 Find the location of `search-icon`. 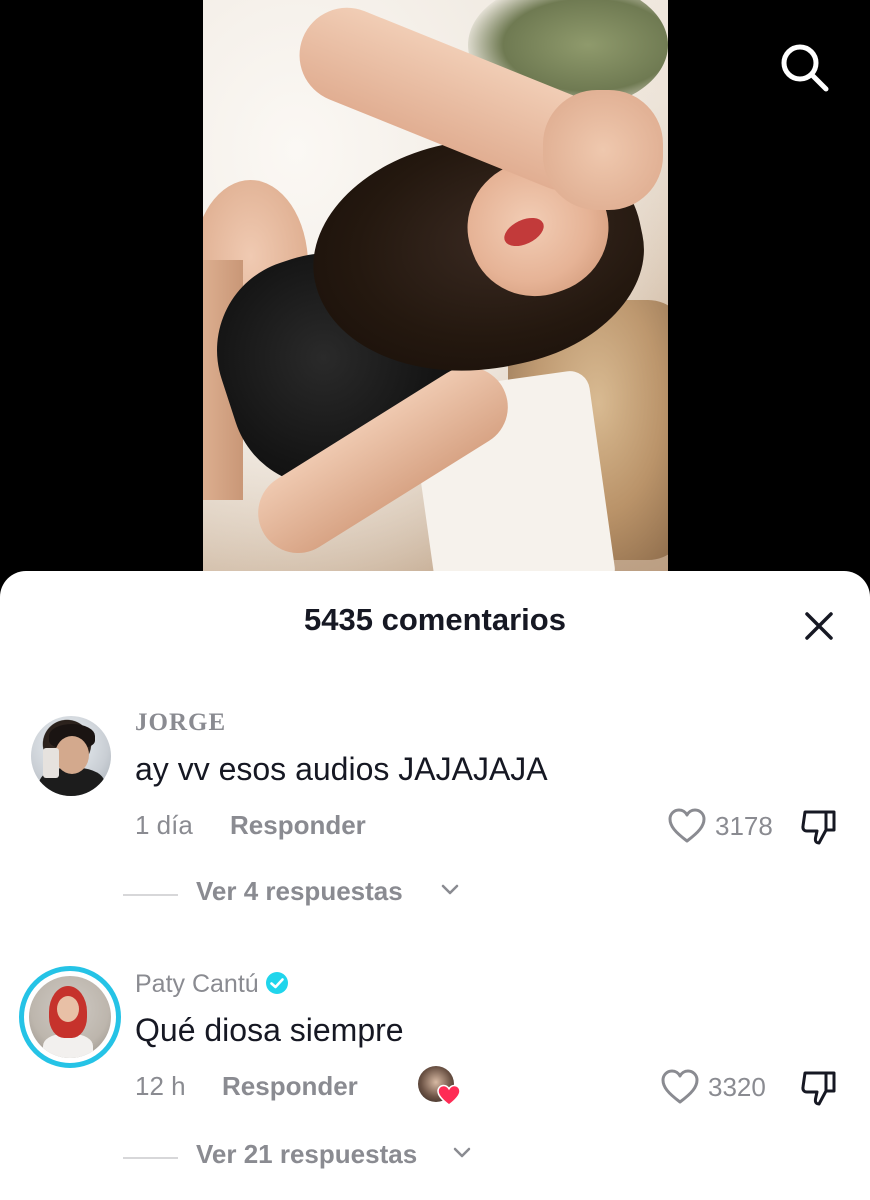

search-icon is located at coordinates (805, 68).